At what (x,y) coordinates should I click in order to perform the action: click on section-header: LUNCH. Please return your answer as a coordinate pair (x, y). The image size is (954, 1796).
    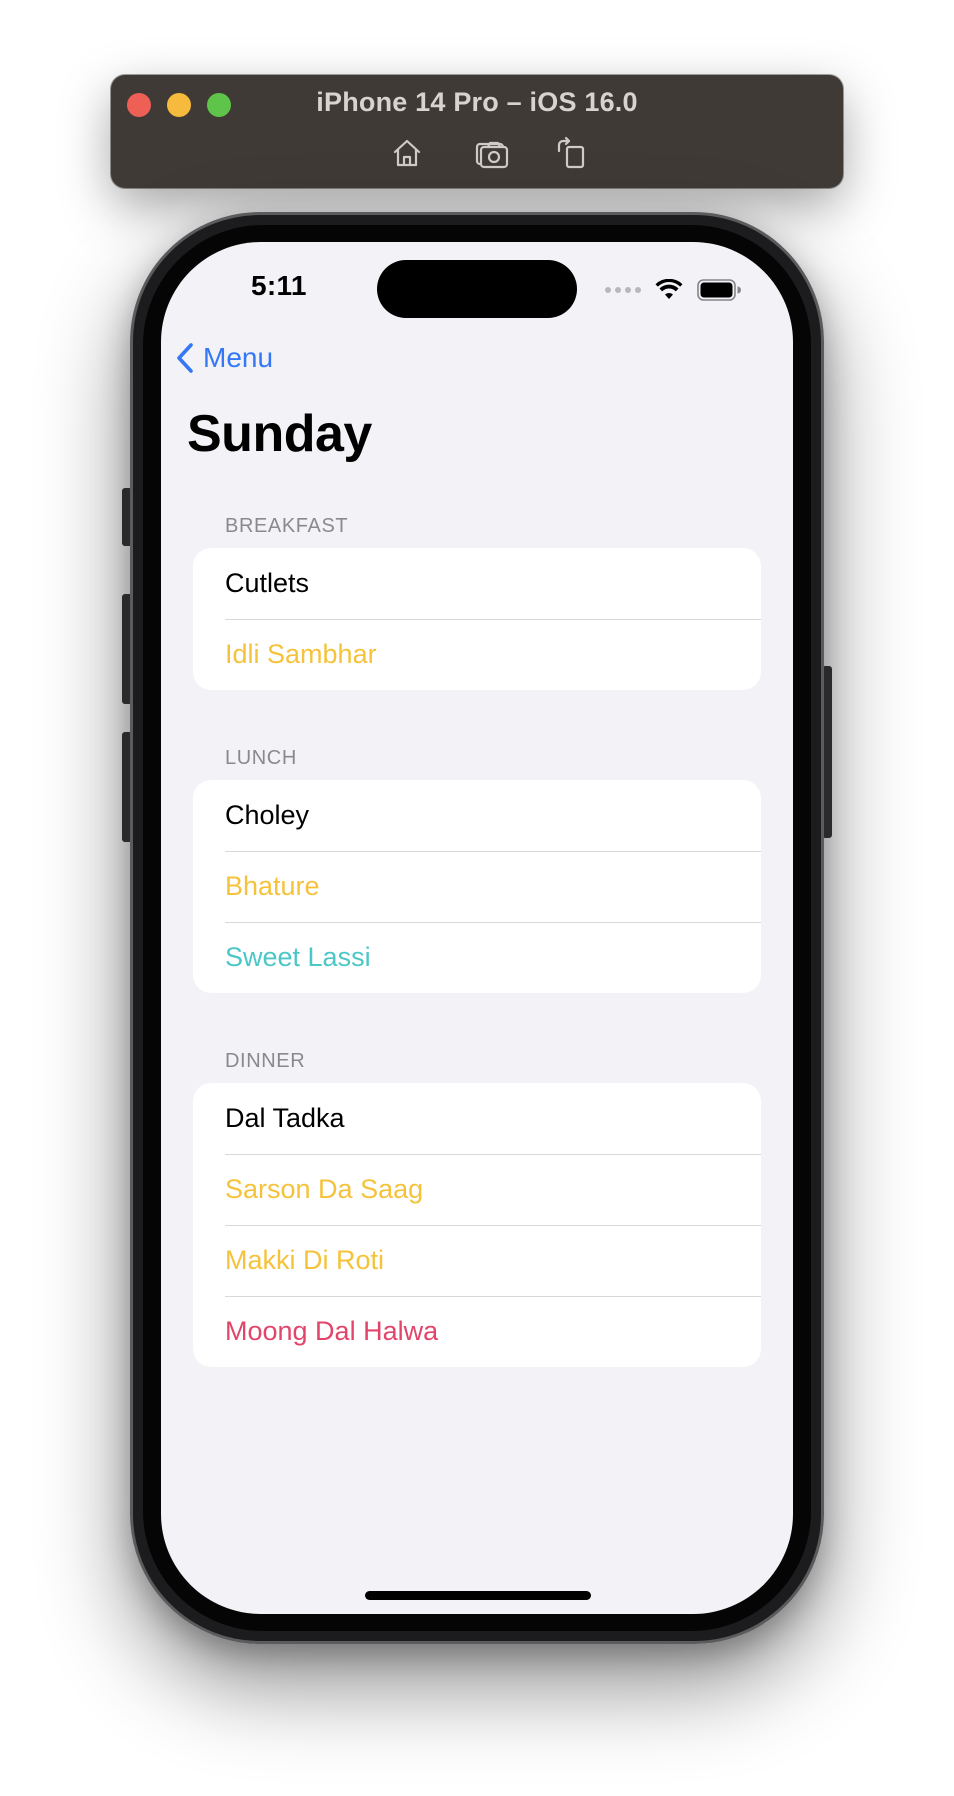
    Looking at the image, I should click on (261, 758).